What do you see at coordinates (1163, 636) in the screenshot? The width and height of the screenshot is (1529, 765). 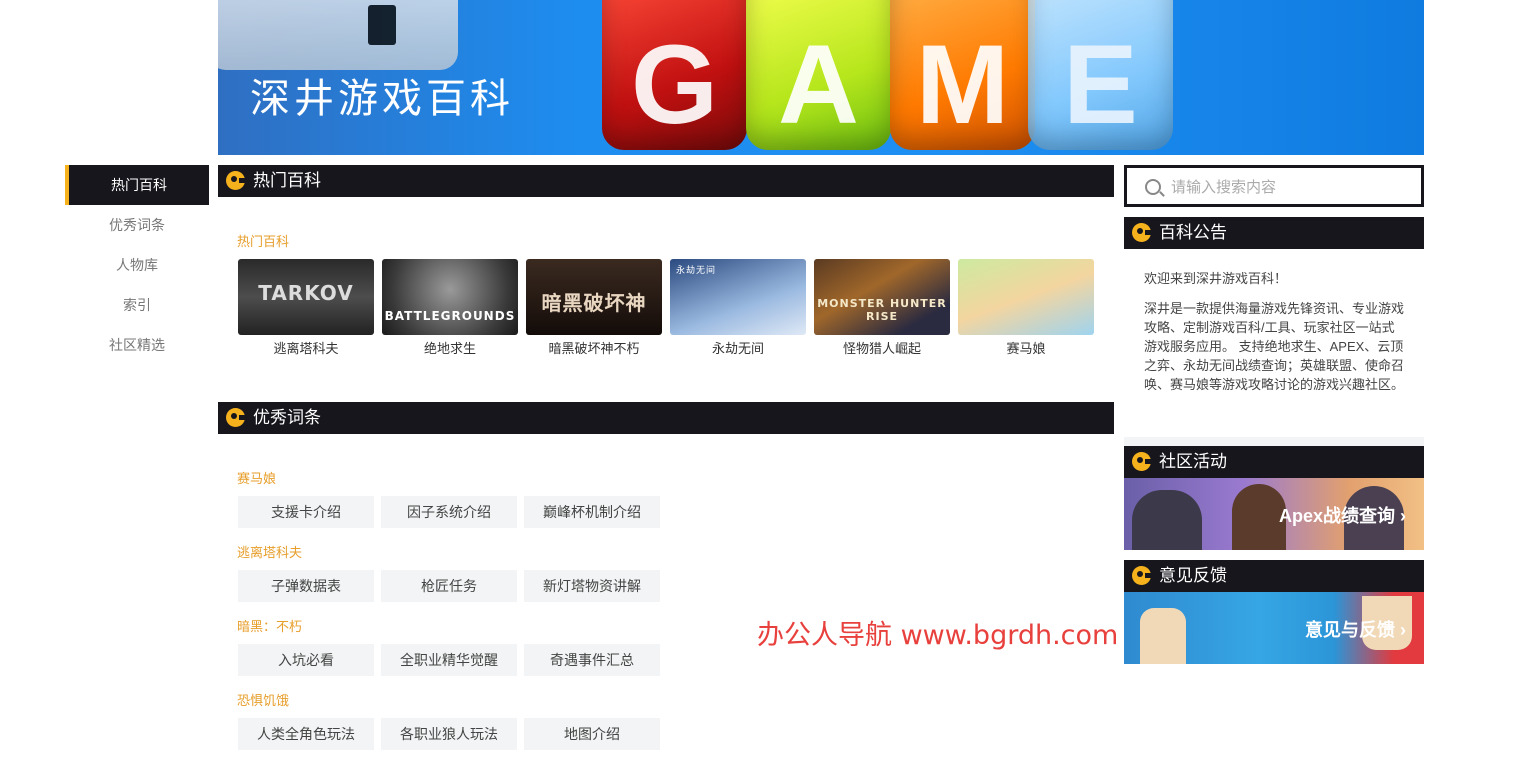 I see `thumbs-up-icon` at bounding box center [1163, 636].